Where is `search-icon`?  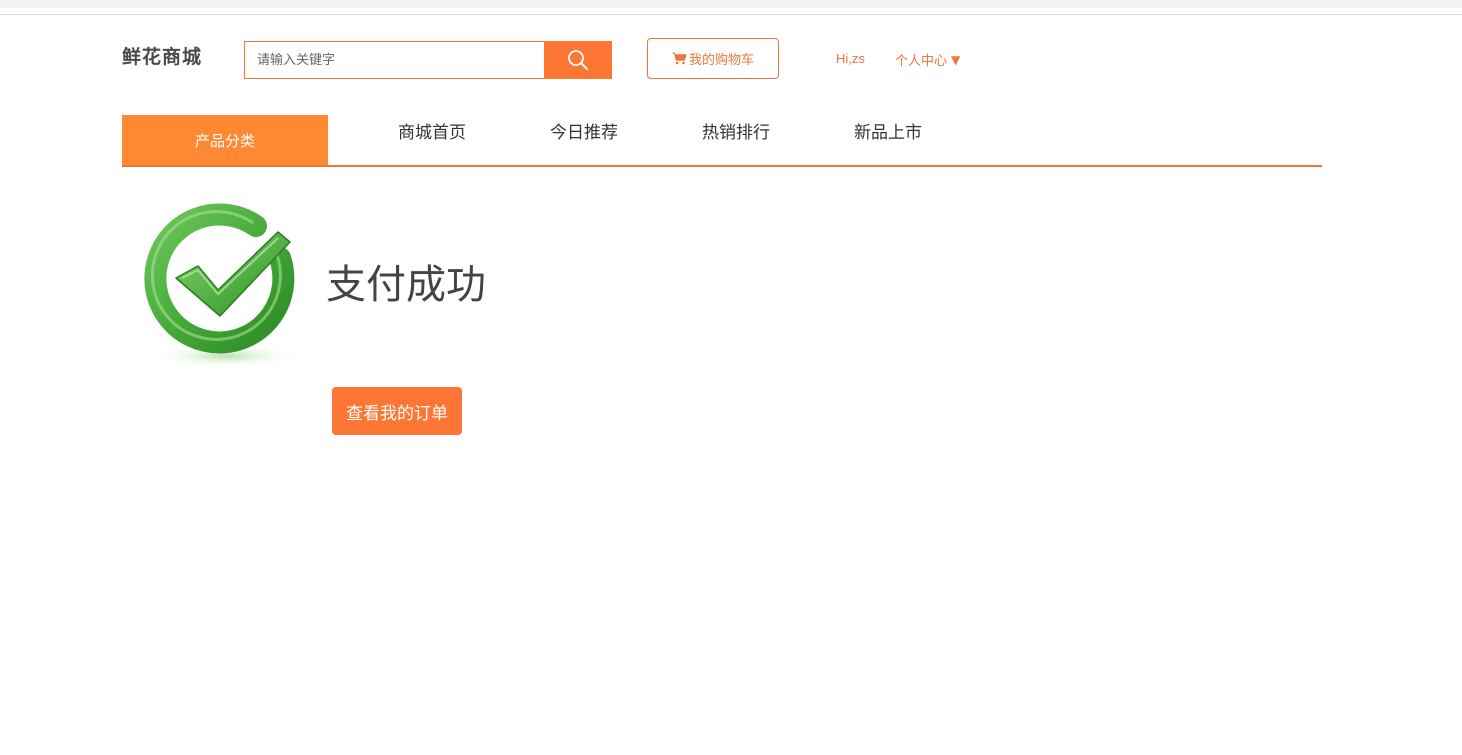 search-icon is located at coordinates (578, 60).